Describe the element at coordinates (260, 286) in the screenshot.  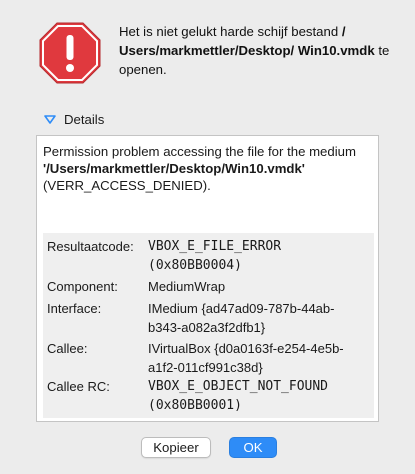
I see `info-value: MediumWrap` at that location.